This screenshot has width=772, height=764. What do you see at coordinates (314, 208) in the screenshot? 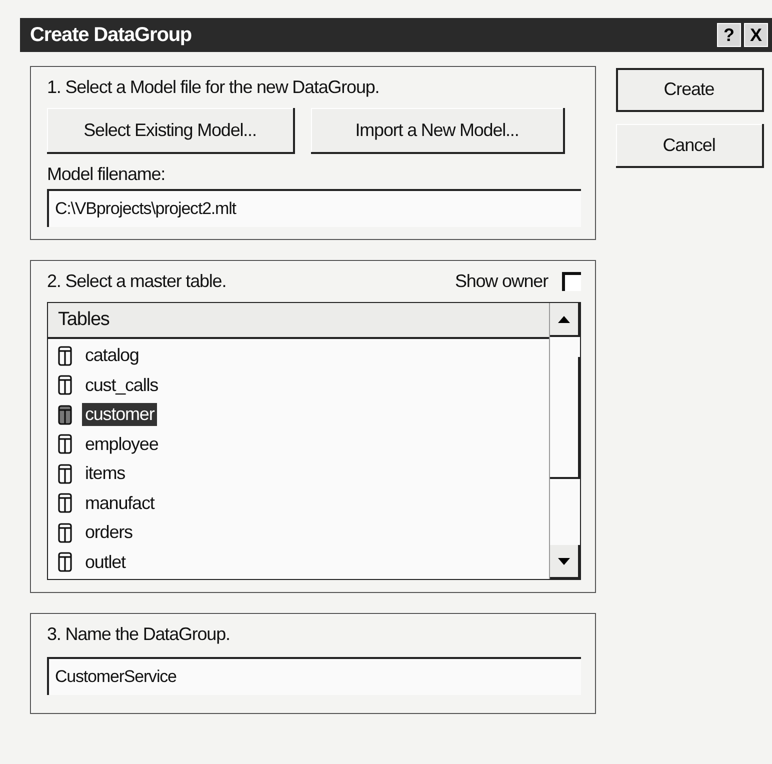
I see `filename-field: C:\VBprojects\project2.mlt` at bounding box center [314, 208].